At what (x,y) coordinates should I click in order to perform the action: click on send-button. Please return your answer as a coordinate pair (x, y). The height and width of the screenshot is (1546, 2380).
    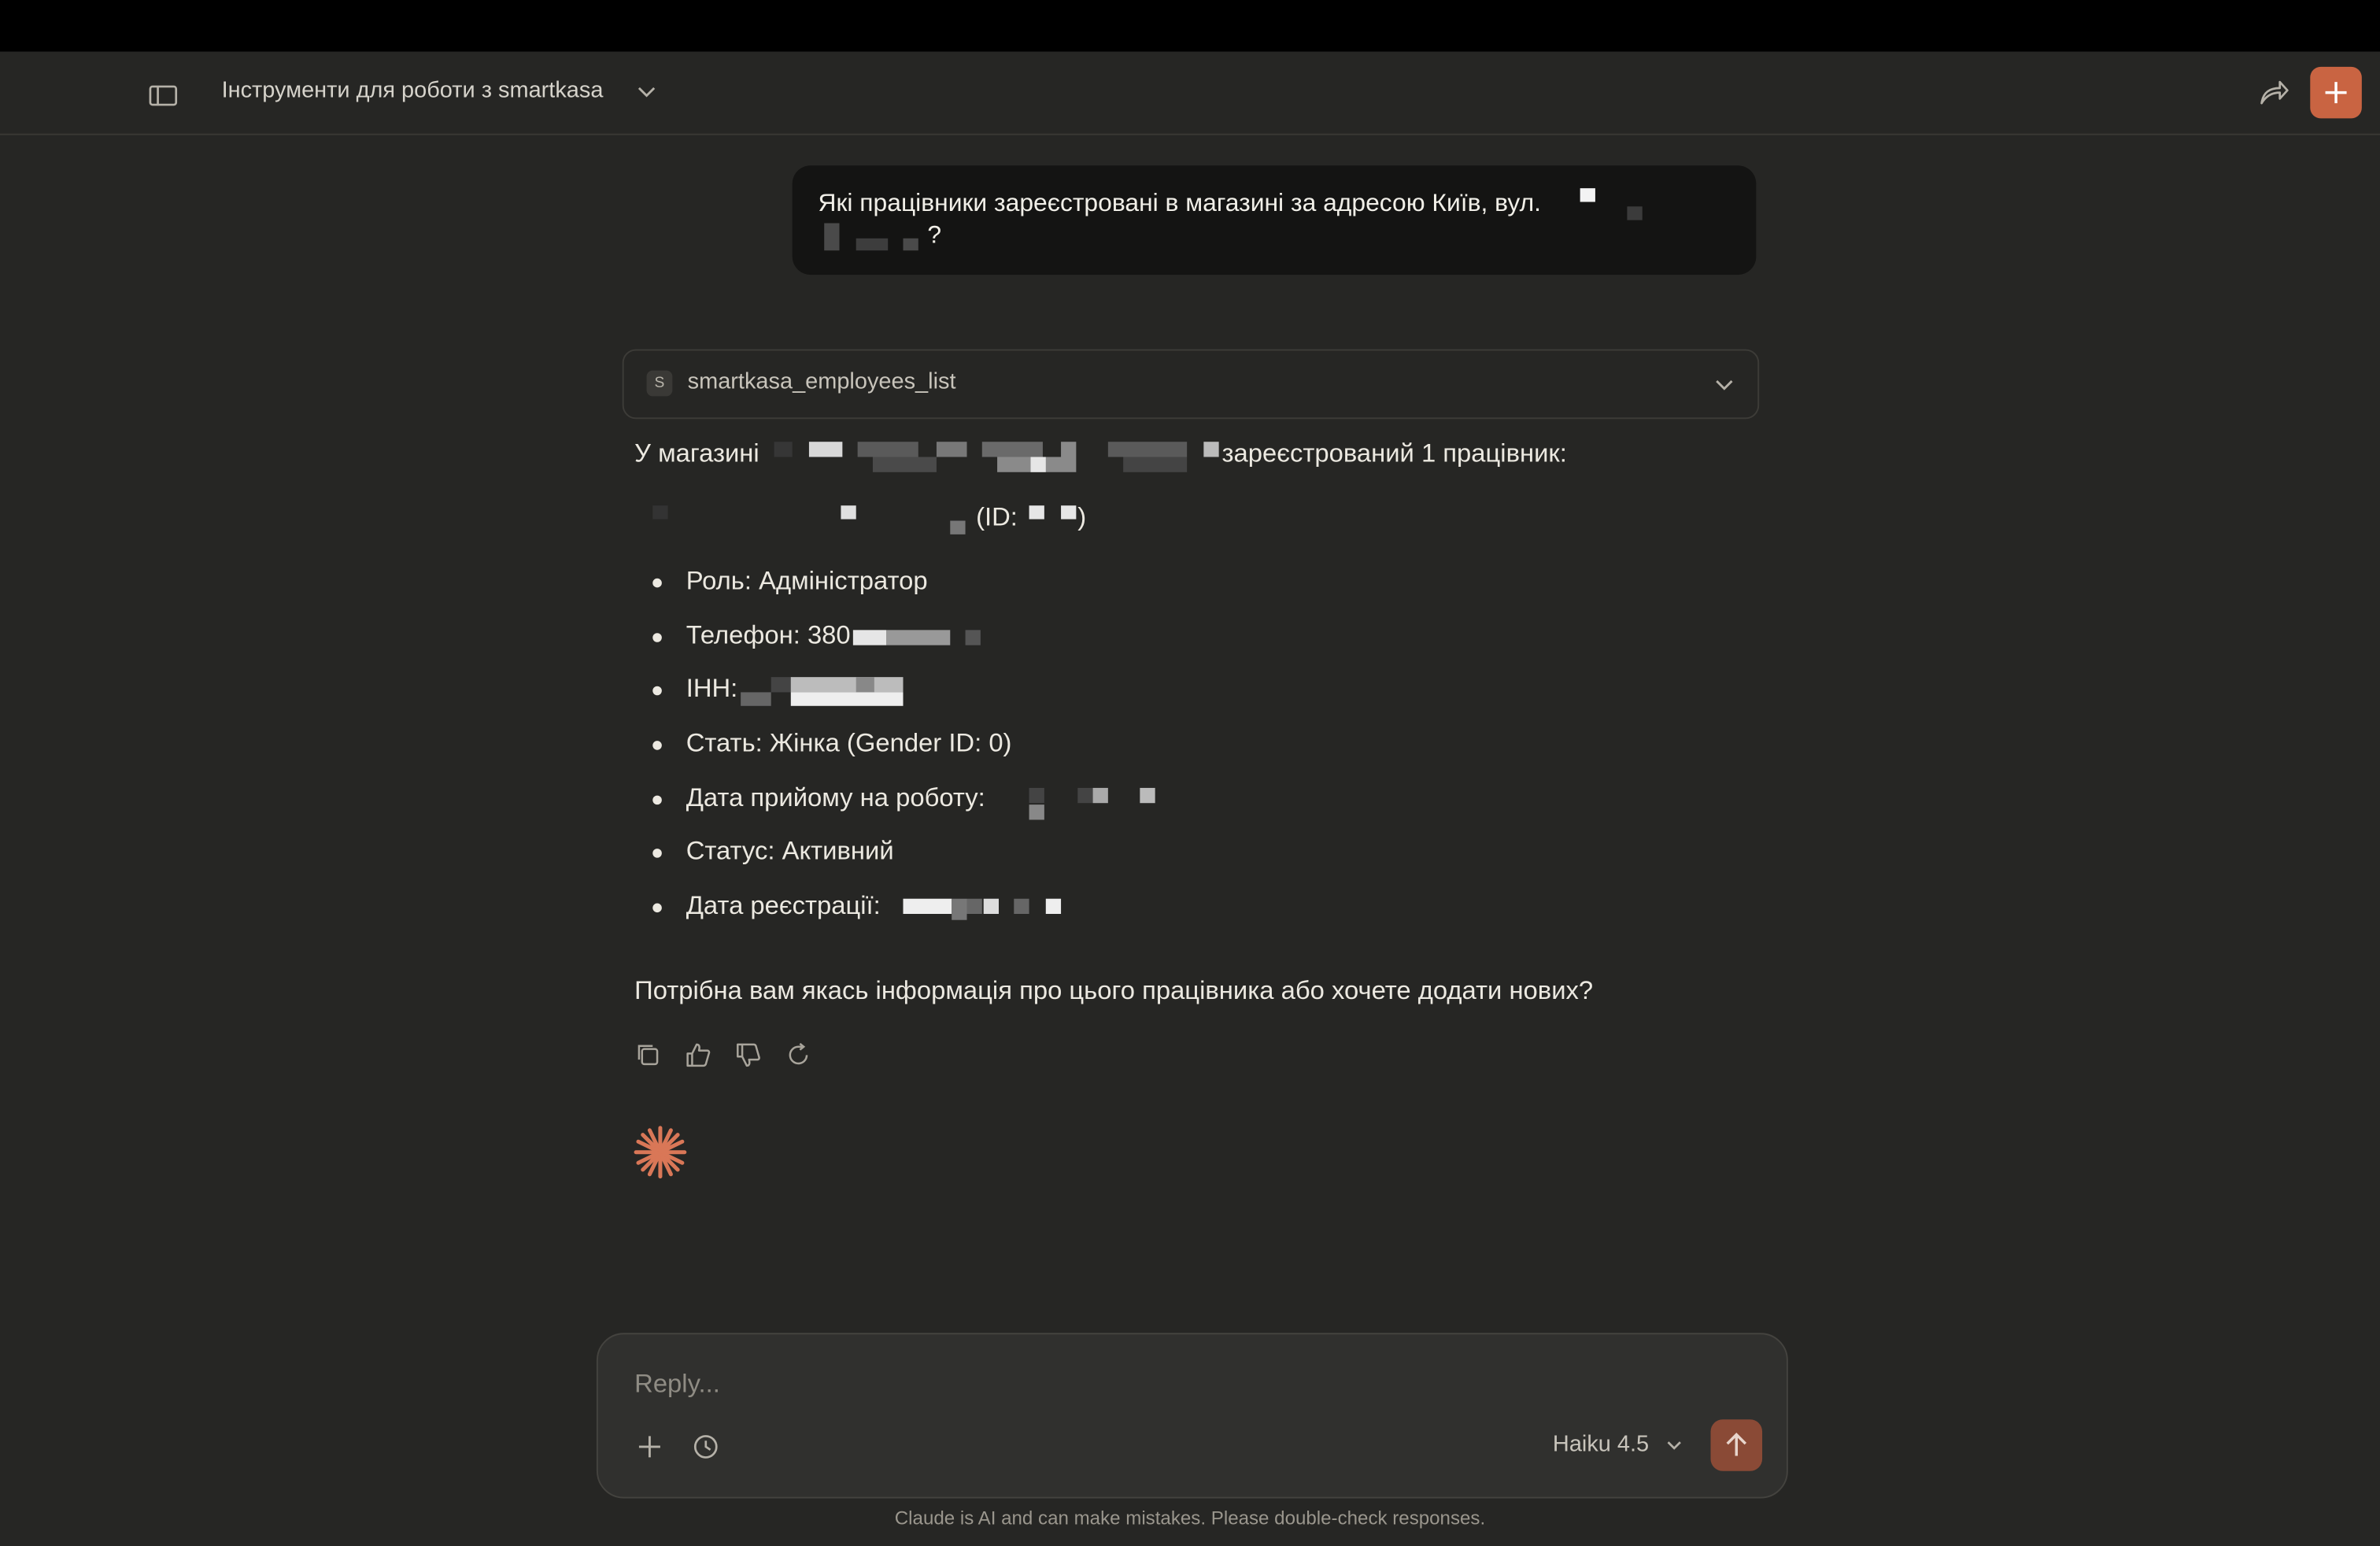
    Looking at the image, I should click on (1736, 1445).